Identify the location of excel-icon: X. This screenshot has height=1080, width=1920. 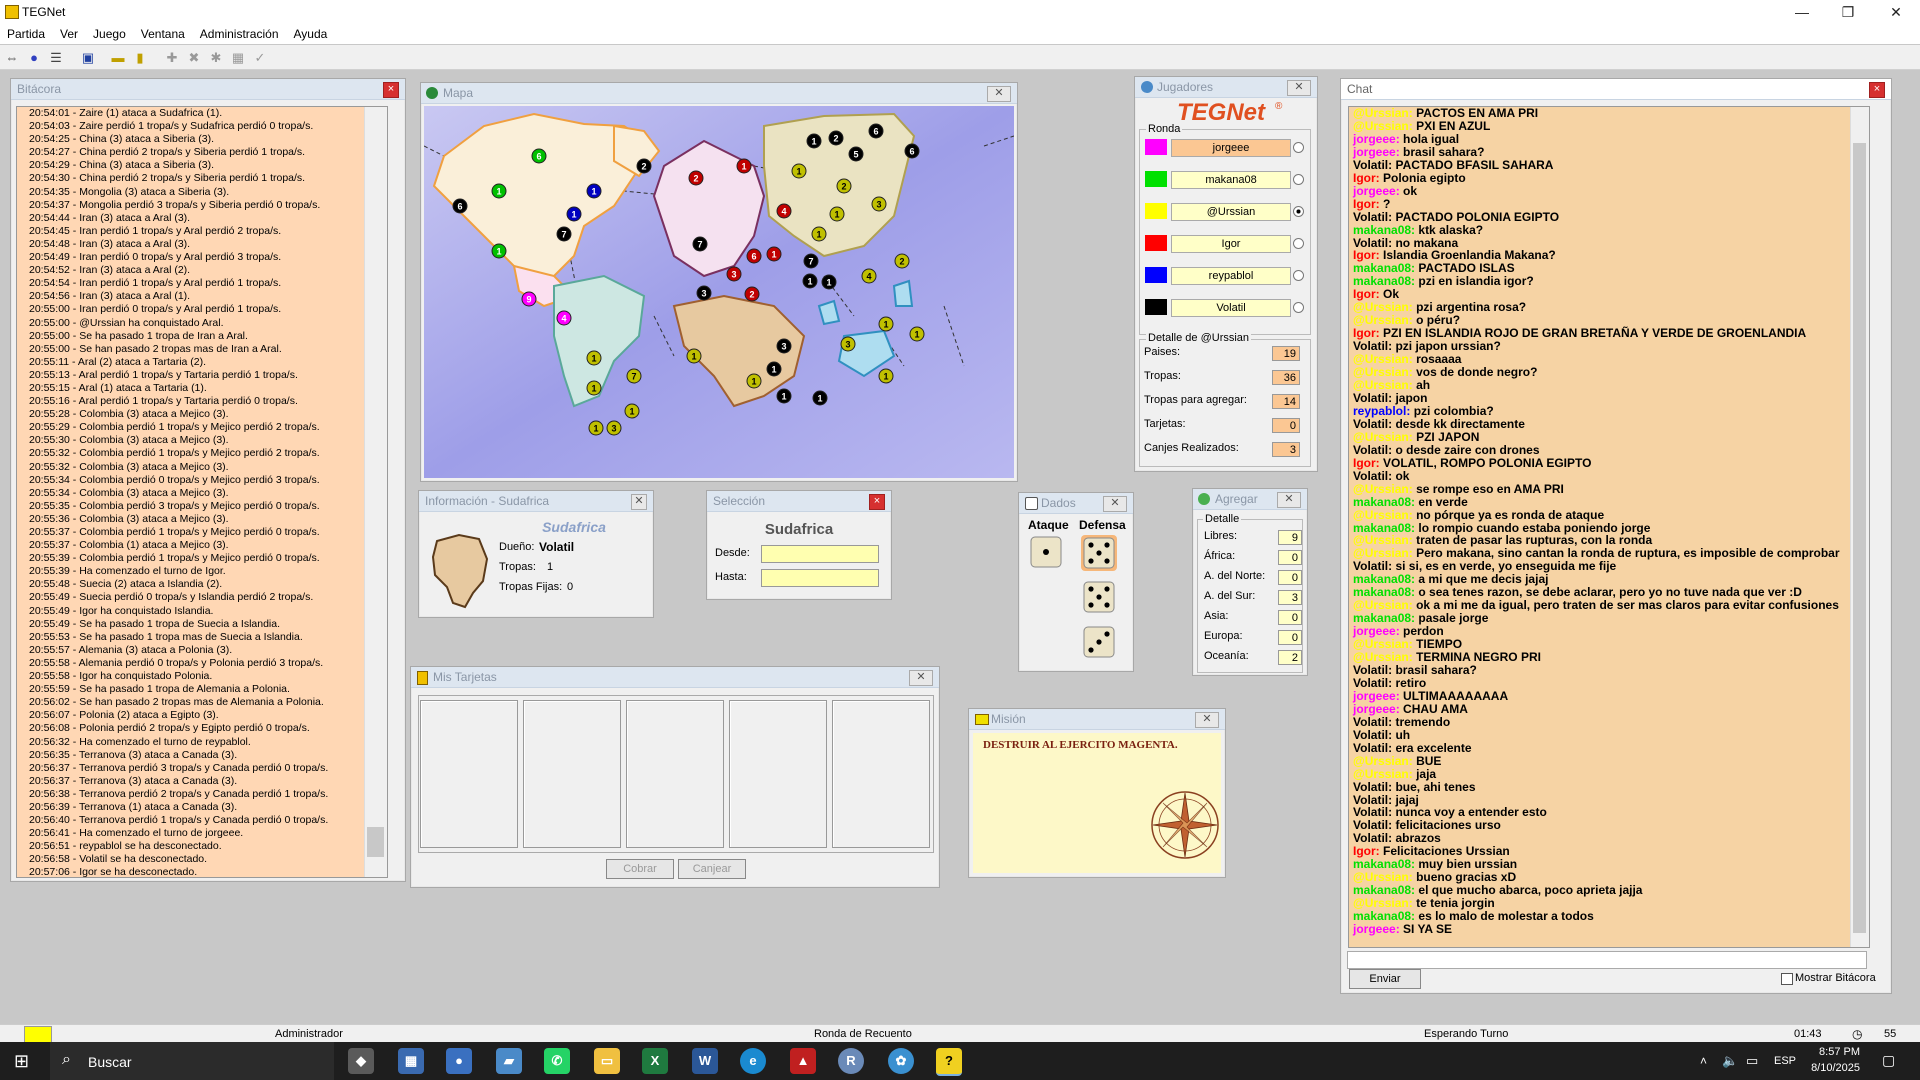
(655, 1061).